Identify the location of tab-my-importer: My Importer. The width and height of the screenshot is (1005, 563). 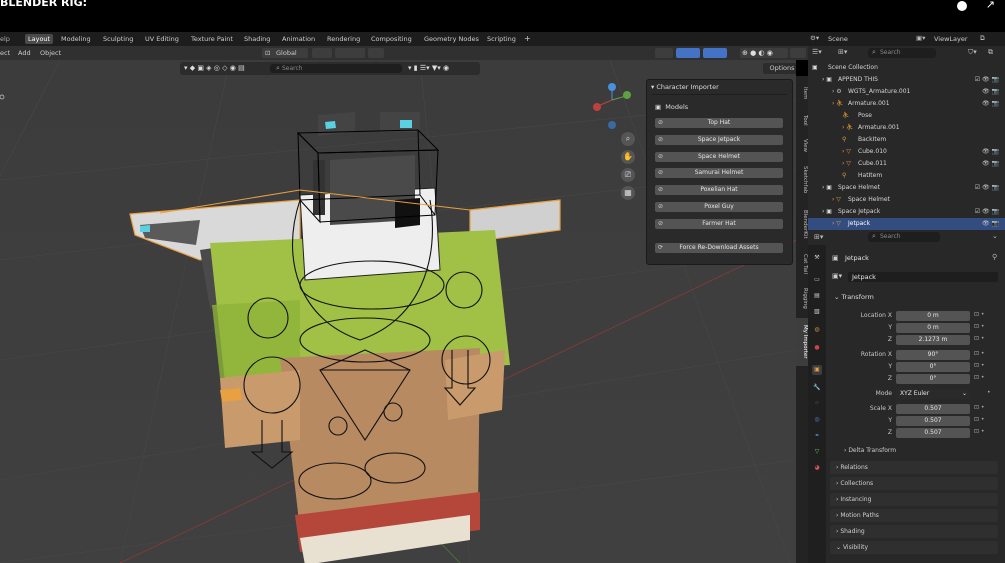
(802, 342).